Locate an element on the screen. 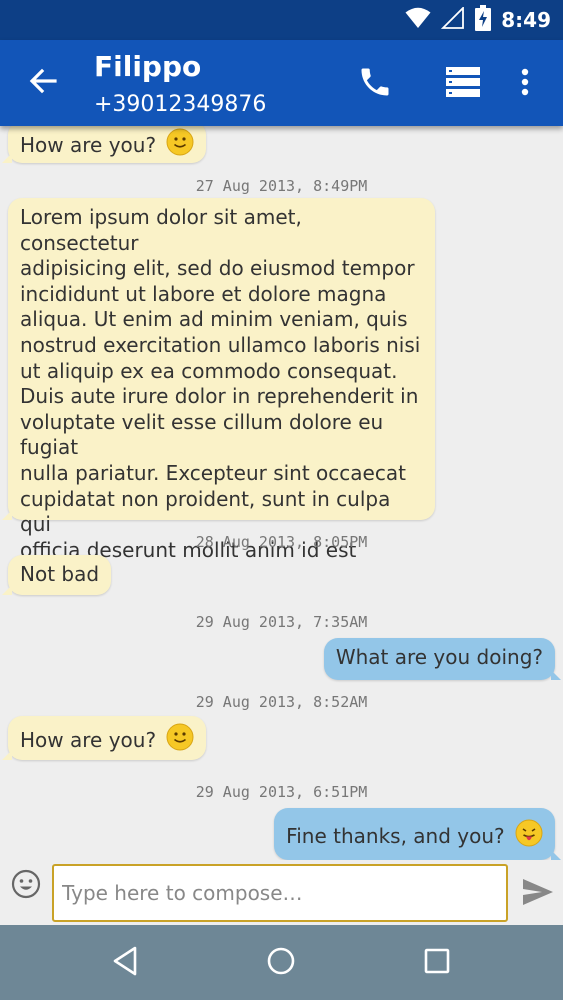 Image resolution: width=563 pixels, height=1000 pixels. message-timestamp: 28 Aug 2013, 8:05PM is located at coordinates (281, 542).